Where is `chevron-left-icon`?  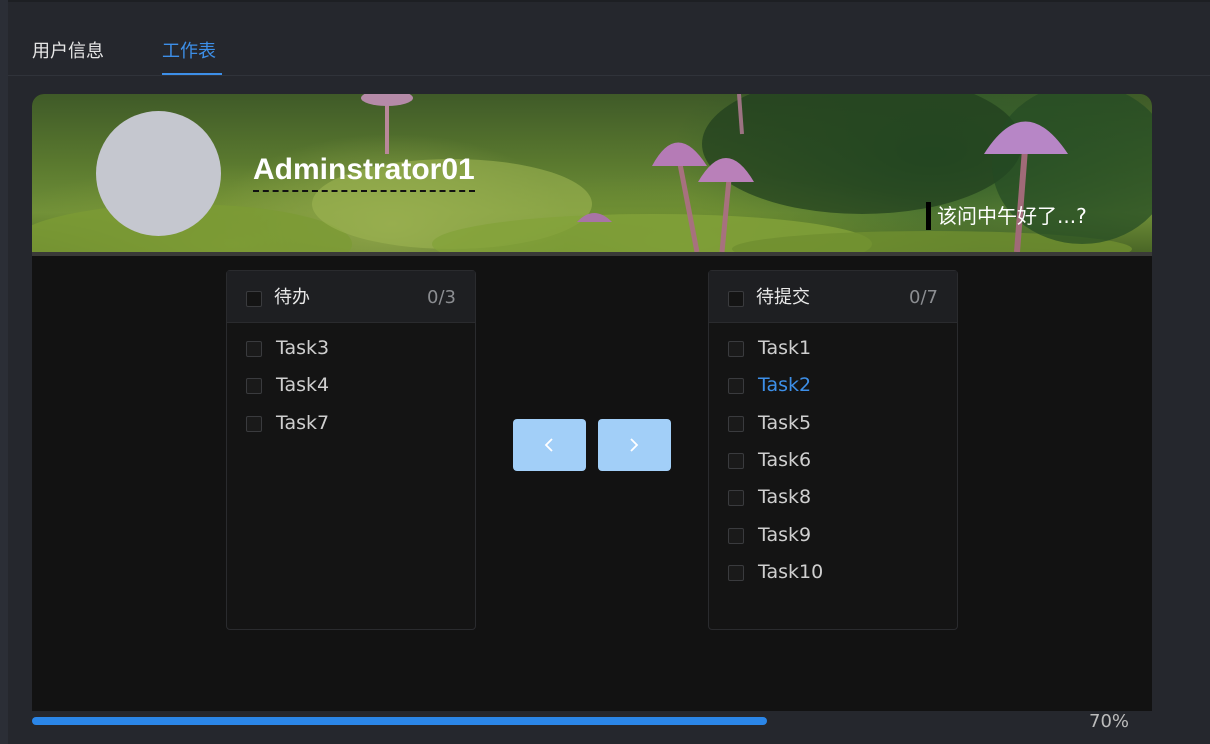
chevron-left-icon is located at coordinates (548, 445).